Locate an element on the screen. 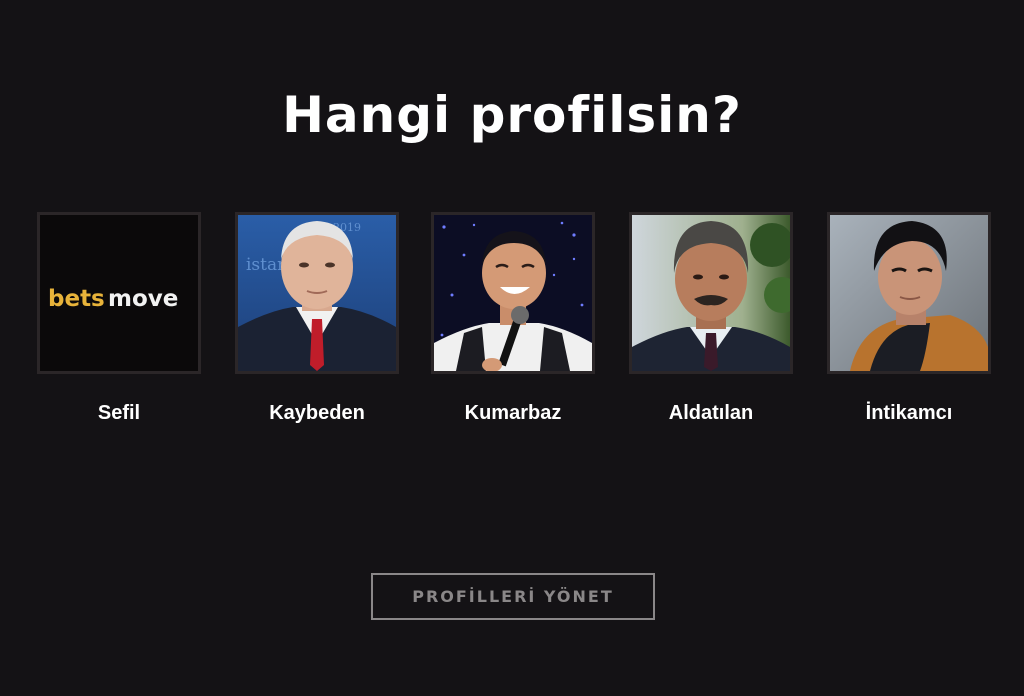 The width and height of the screenshot is (1024, 696). profile-name-kaybeden: Kaybeden is located at coordinates (317, 413).